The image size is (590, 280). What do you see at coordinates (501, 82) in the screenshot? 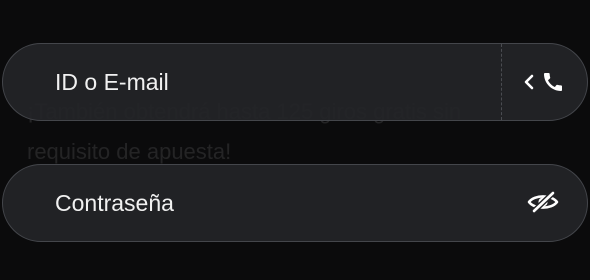
I see `field-divider` at bounding box center [501, 82].